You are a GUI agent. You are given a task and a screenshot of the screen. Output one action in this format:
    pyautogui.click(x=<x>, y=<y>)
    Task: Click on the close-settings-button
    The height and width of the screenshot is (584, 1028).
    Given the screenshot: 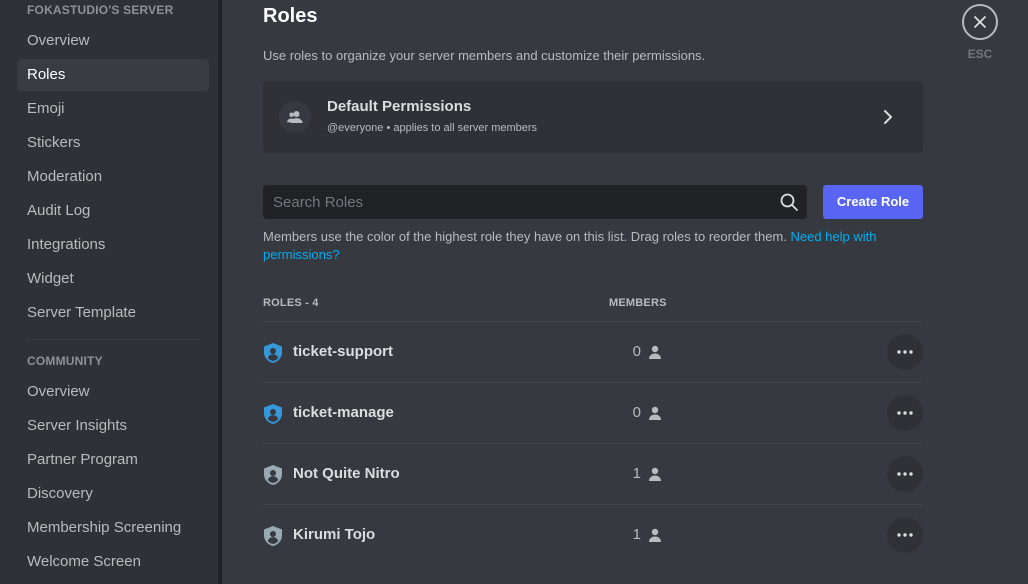 What is the action you would take?
    pyautogui.click(x=980, y=22)
    